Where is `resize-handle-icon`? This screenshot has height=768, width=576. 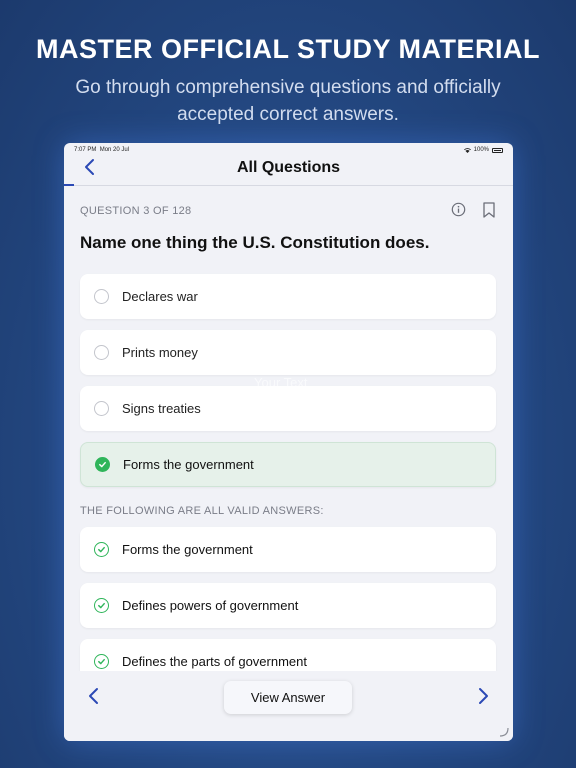
resize-handle-icon is located at coordinates (504, 732).